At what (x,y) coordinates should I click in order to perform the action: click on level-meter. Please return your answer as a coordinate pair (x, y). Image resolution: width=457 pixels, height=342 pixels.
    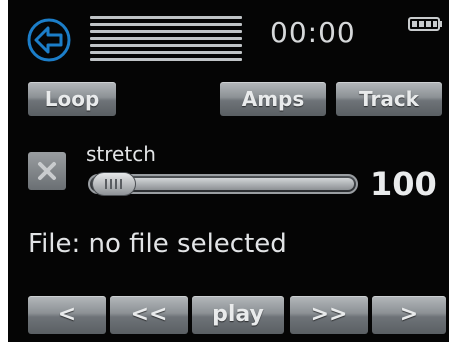
    Looking at the image, I should click on (166, 42).